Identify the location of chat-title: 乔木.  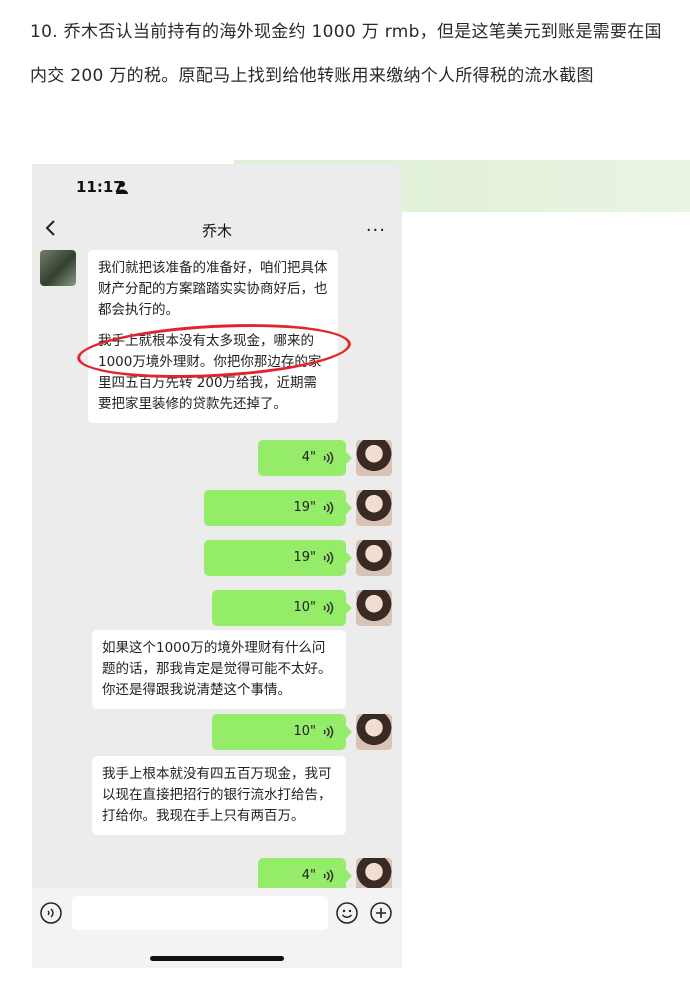
(216, 231).